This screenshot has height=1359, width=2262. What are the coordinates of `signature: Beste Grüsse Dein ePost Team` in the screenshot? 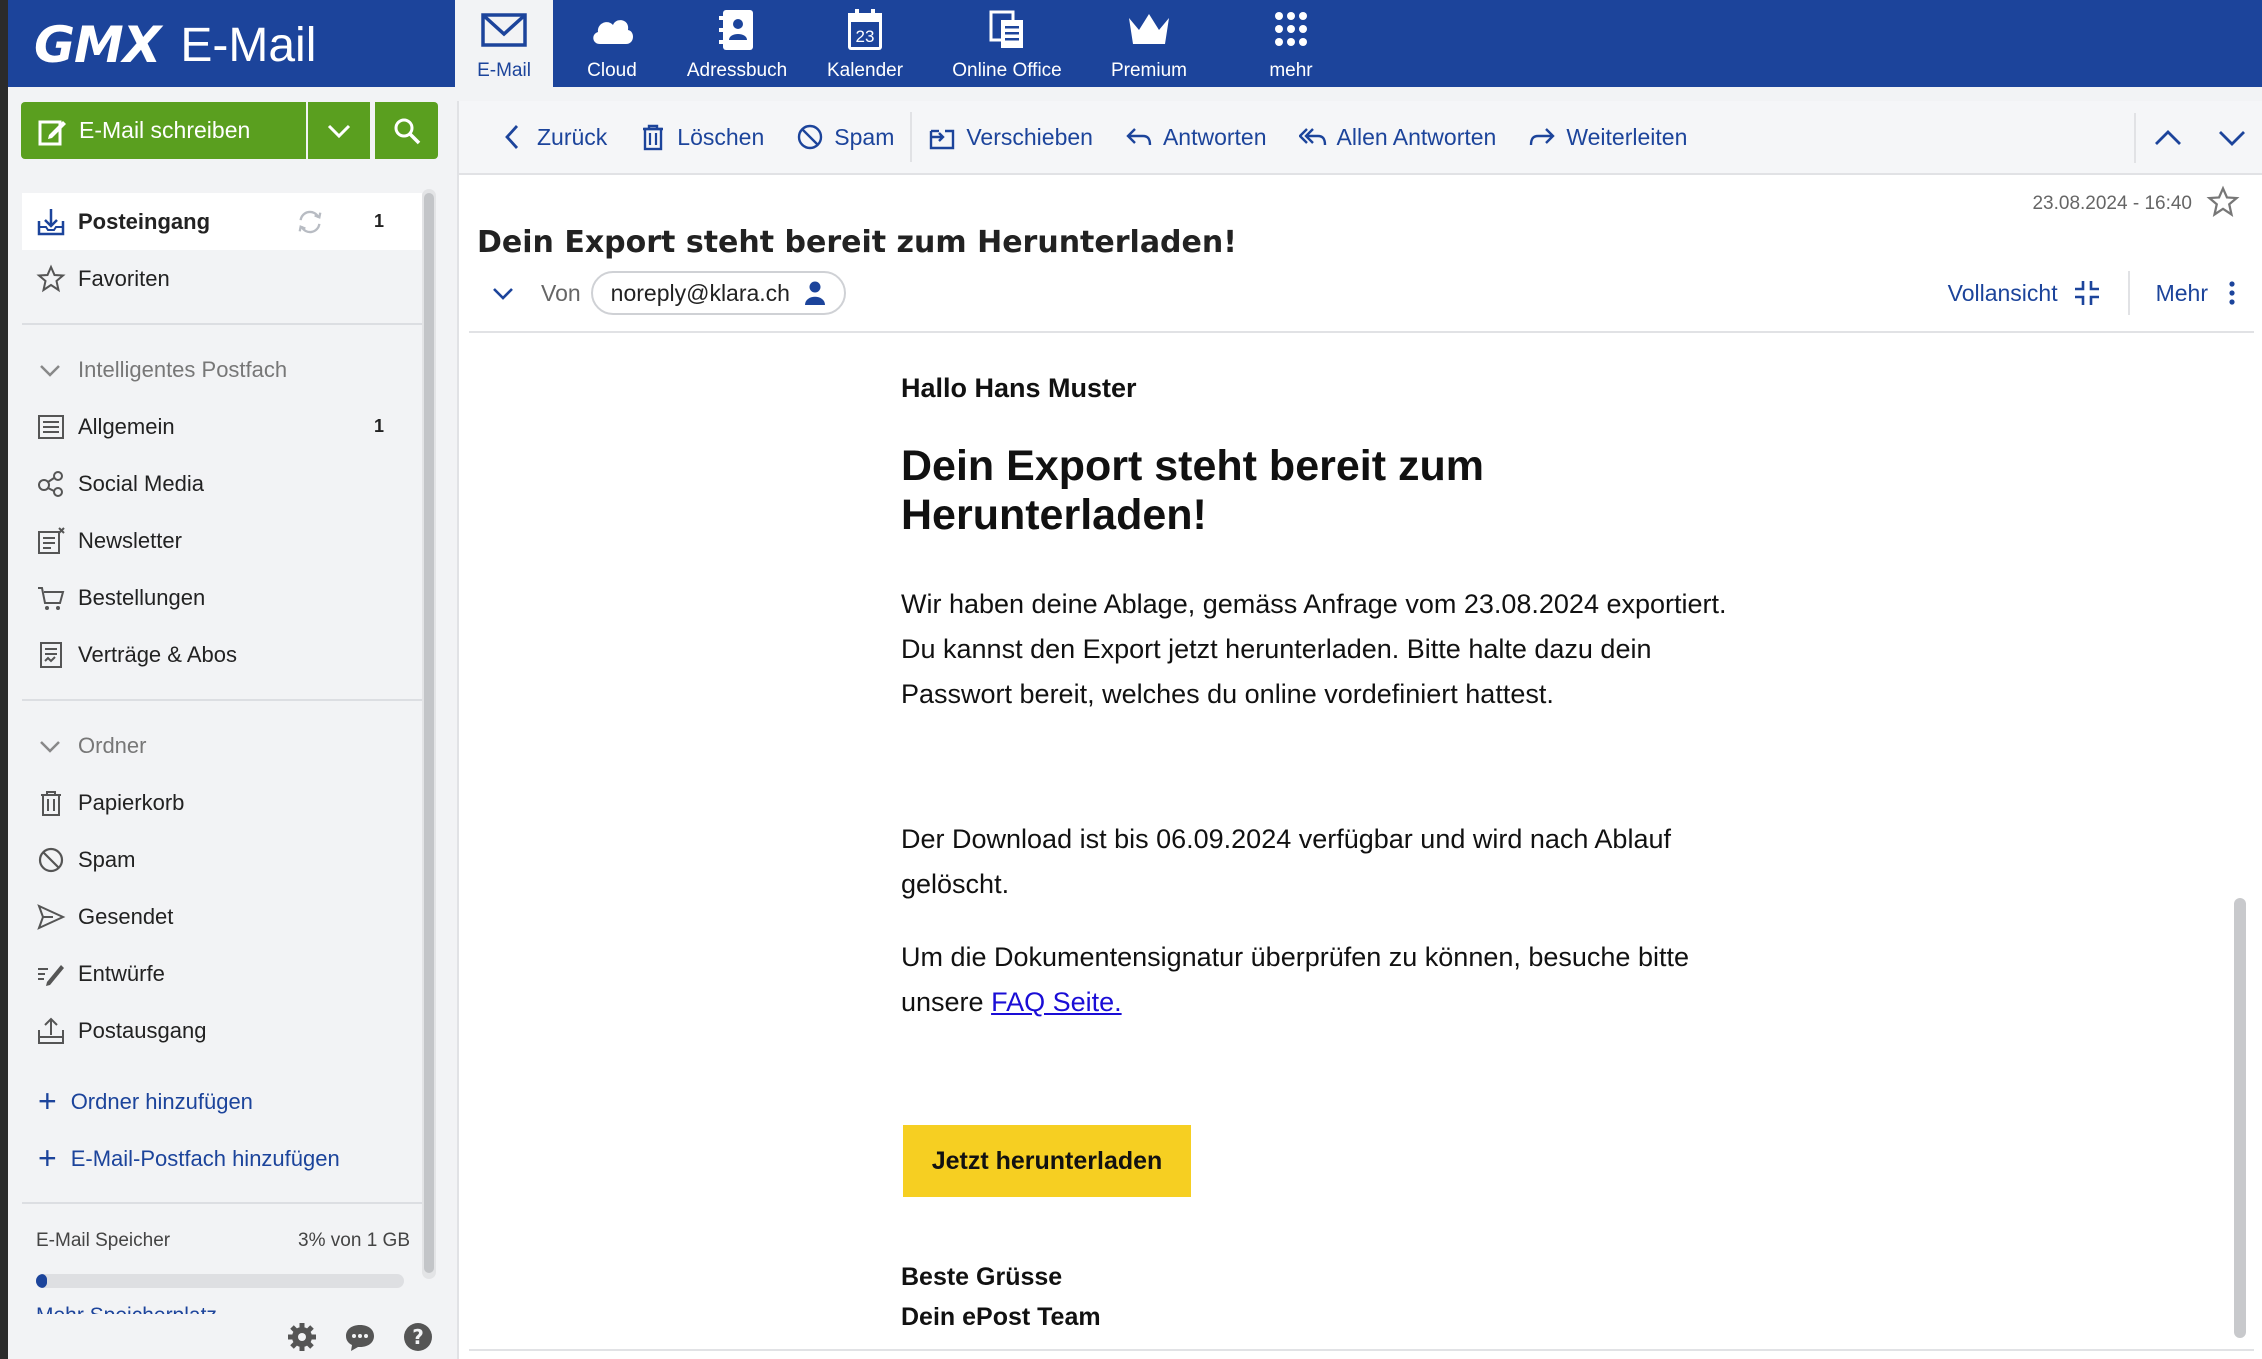 It's located at (1351, 1297).